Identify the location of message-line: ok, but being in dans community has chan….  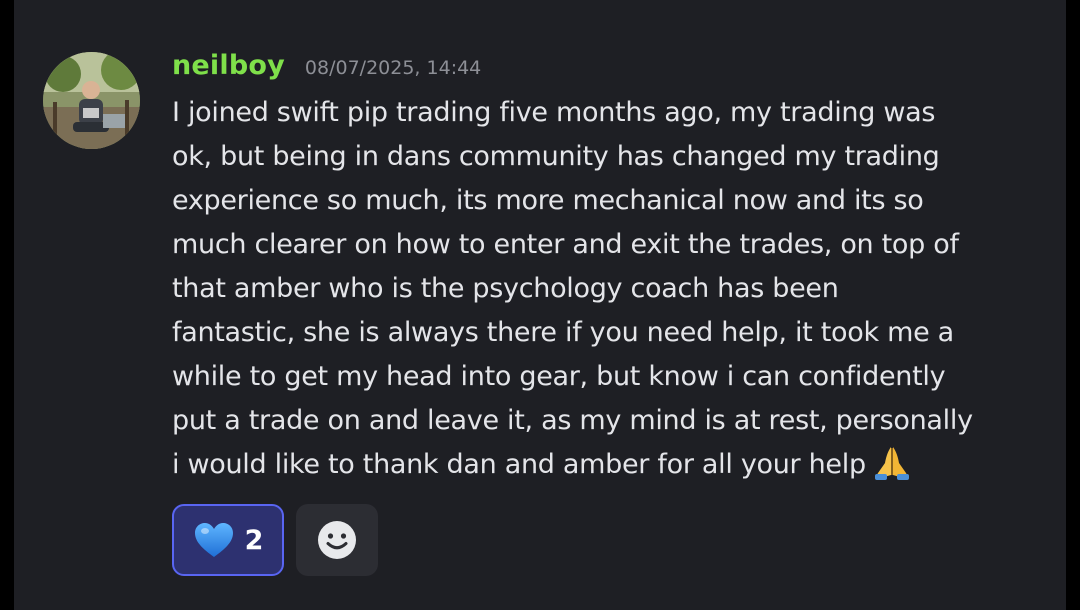
(556, 156).